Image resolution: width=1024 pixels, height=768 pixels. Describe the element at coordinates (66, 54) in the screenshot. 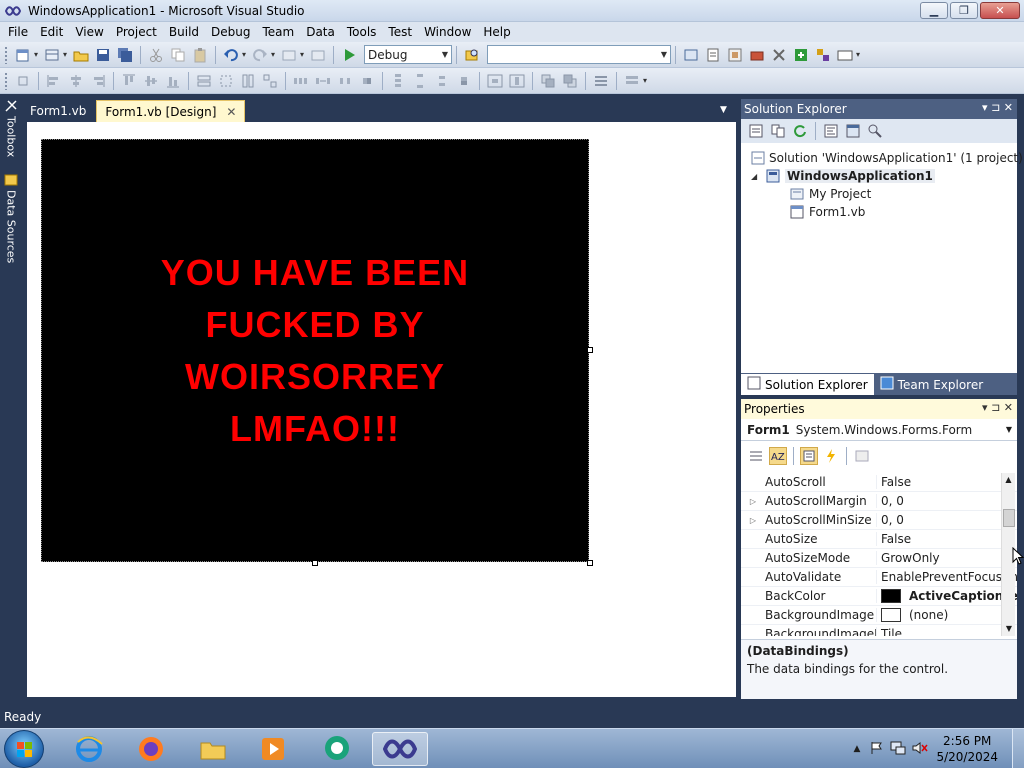

I see `add-item-dropdown-icon: ▾` at that location.